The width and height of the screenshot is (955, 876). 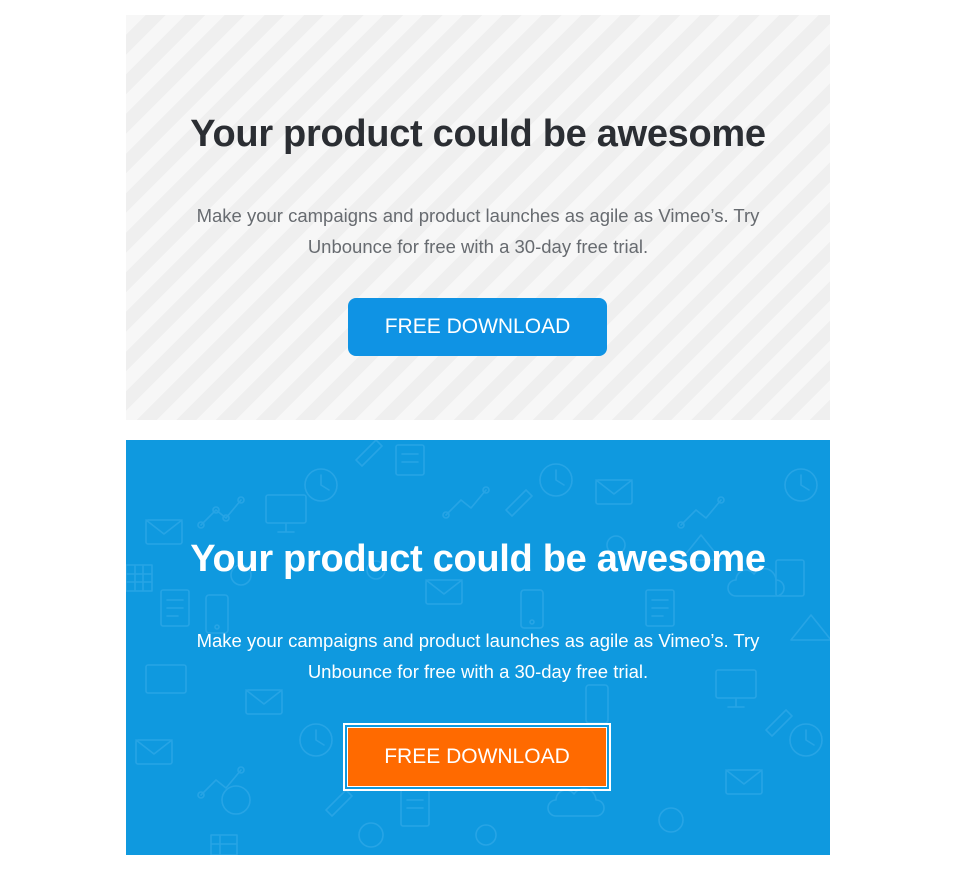 I want to click on triangle-icon, so click(x=810, y=627).